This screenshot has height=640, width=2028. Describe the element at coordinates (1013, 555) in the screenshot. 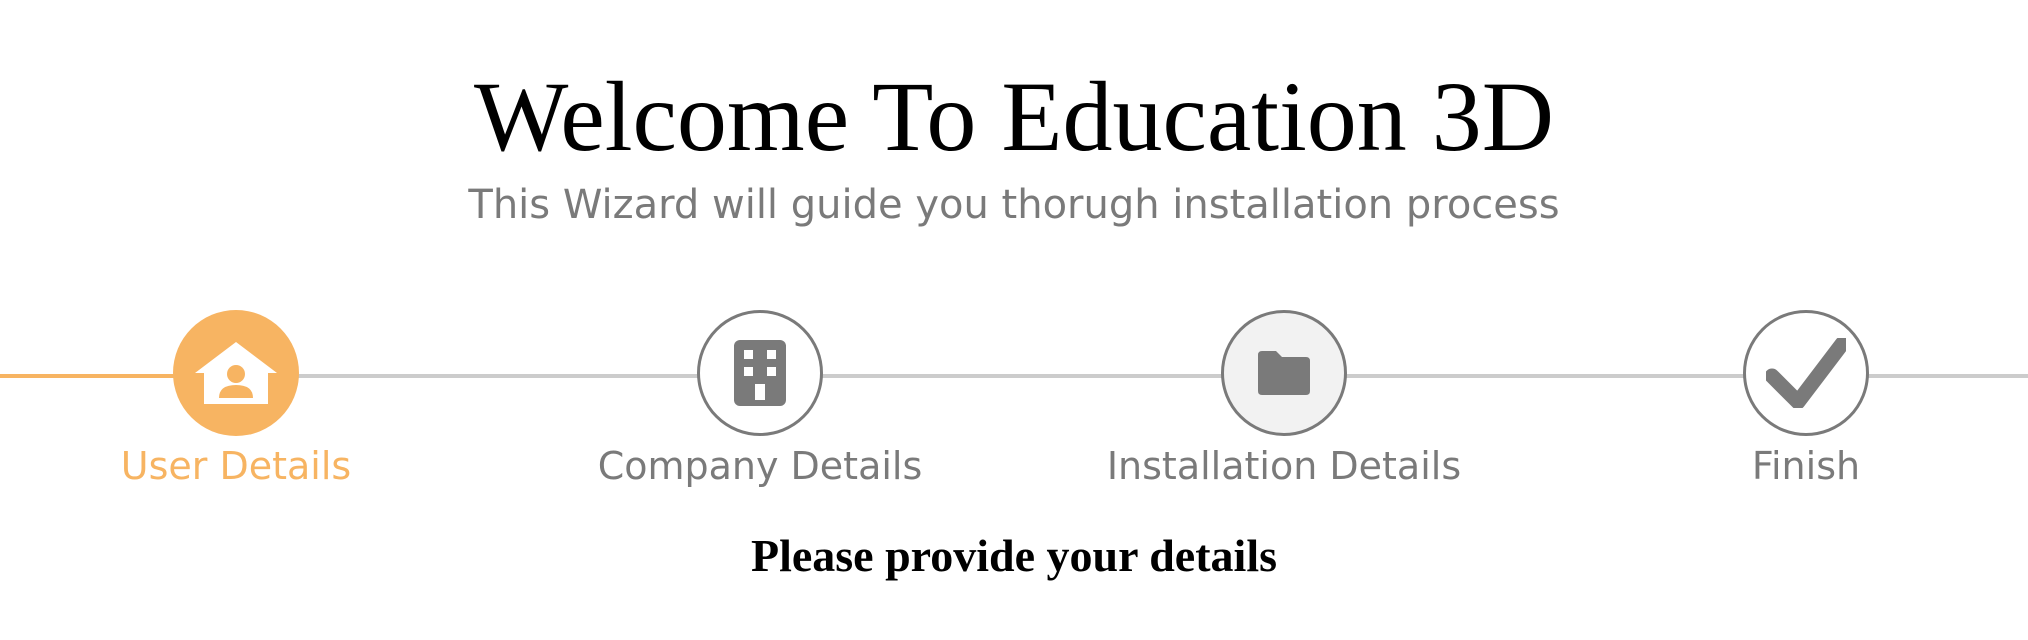

I see `form-prompt: Please provide your details` at that location.